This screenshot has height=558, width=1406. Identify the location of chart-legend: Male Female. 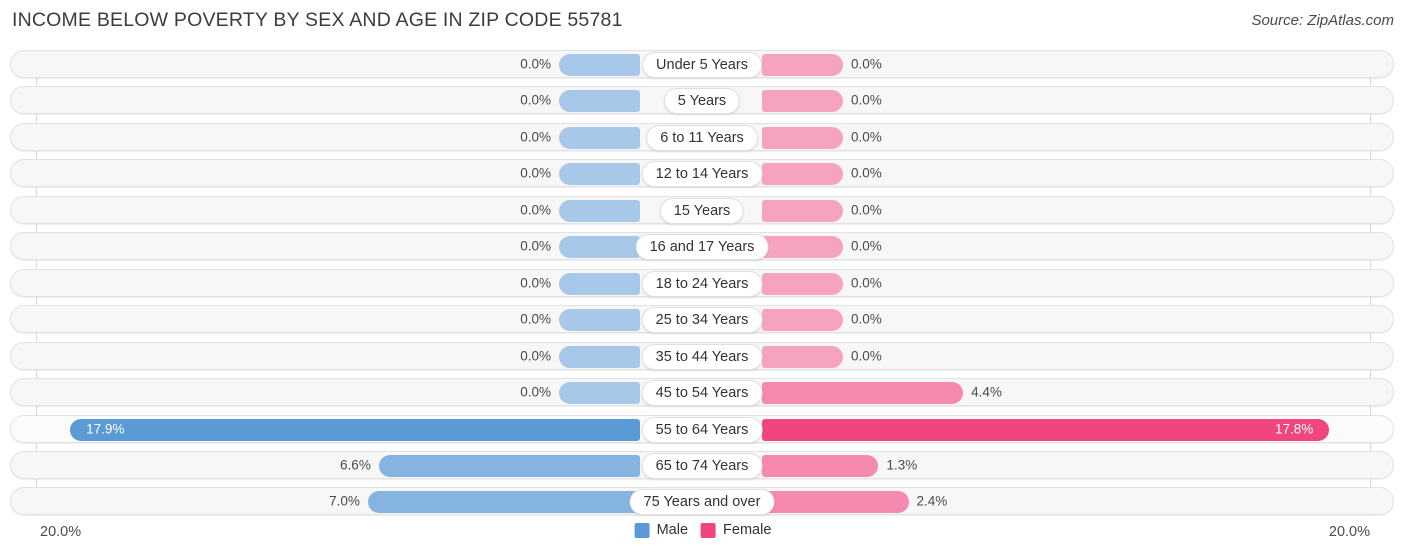
(702, 530).